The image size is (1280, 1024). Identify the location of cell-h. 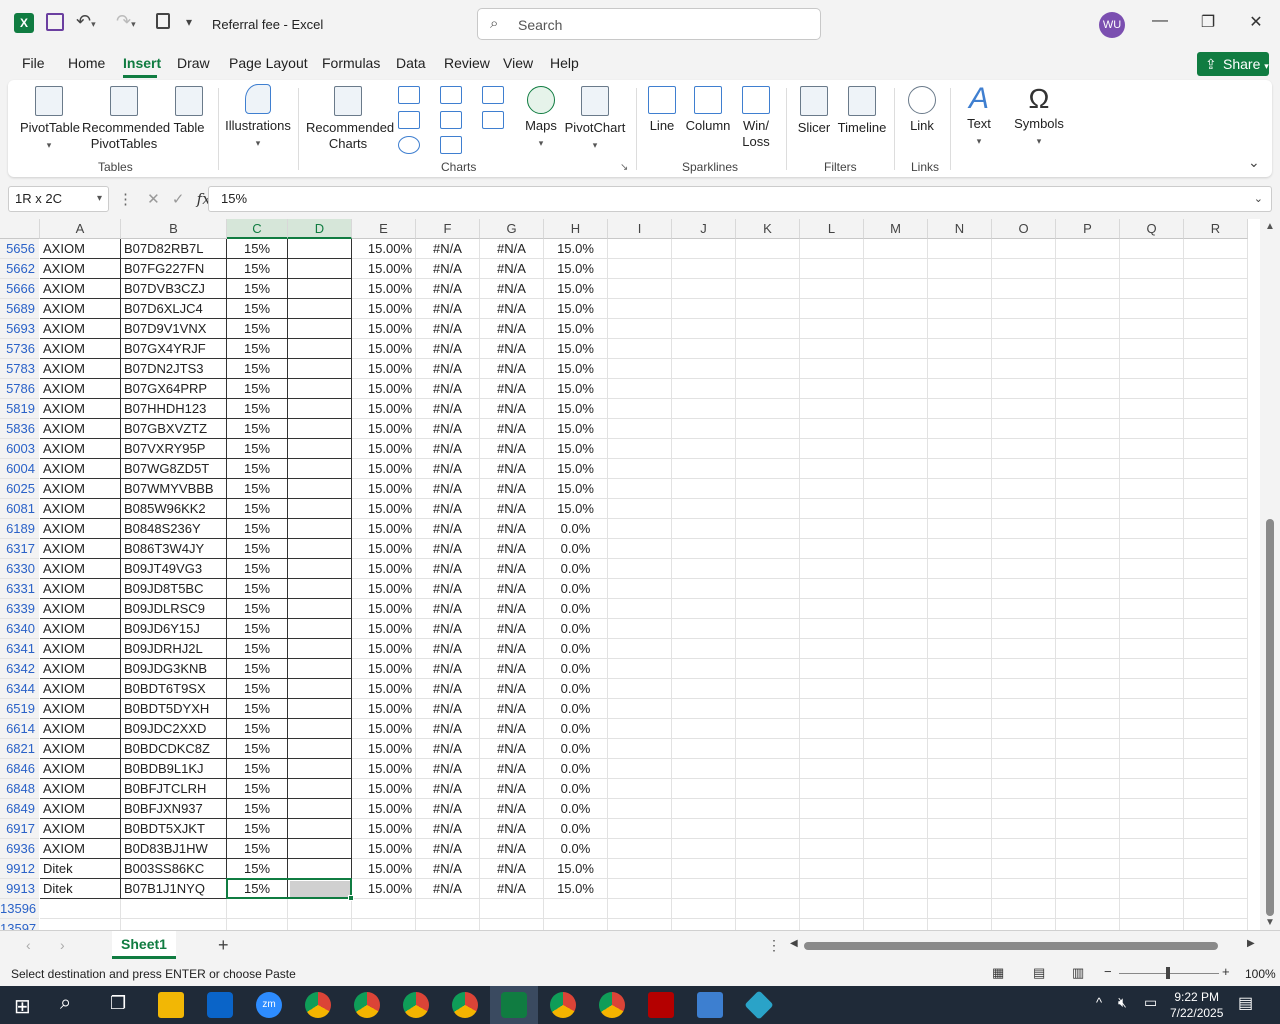
(576, 909).